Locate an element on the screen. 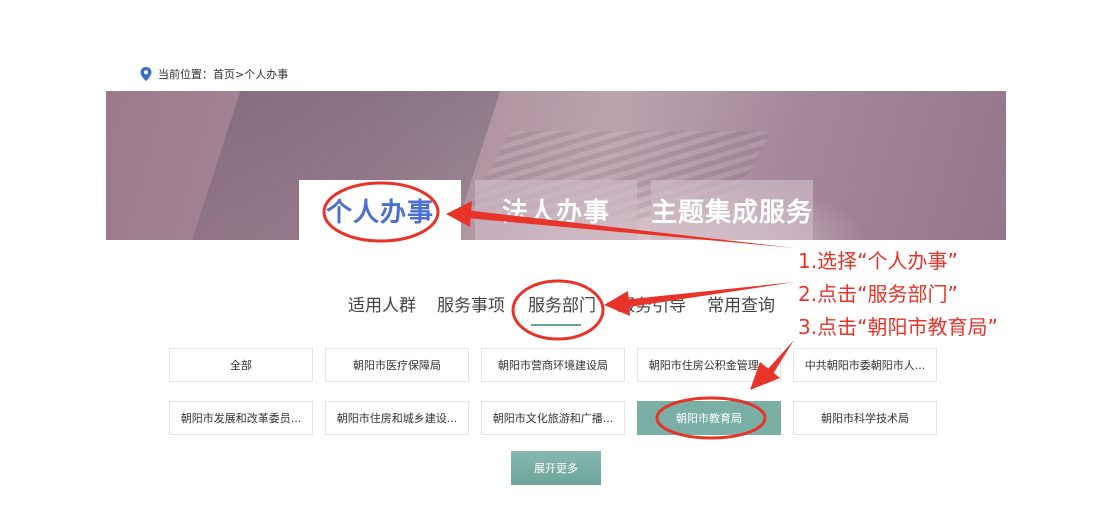  tab-personal-affairs: 个人办事 is located at coordinates (380, 210).